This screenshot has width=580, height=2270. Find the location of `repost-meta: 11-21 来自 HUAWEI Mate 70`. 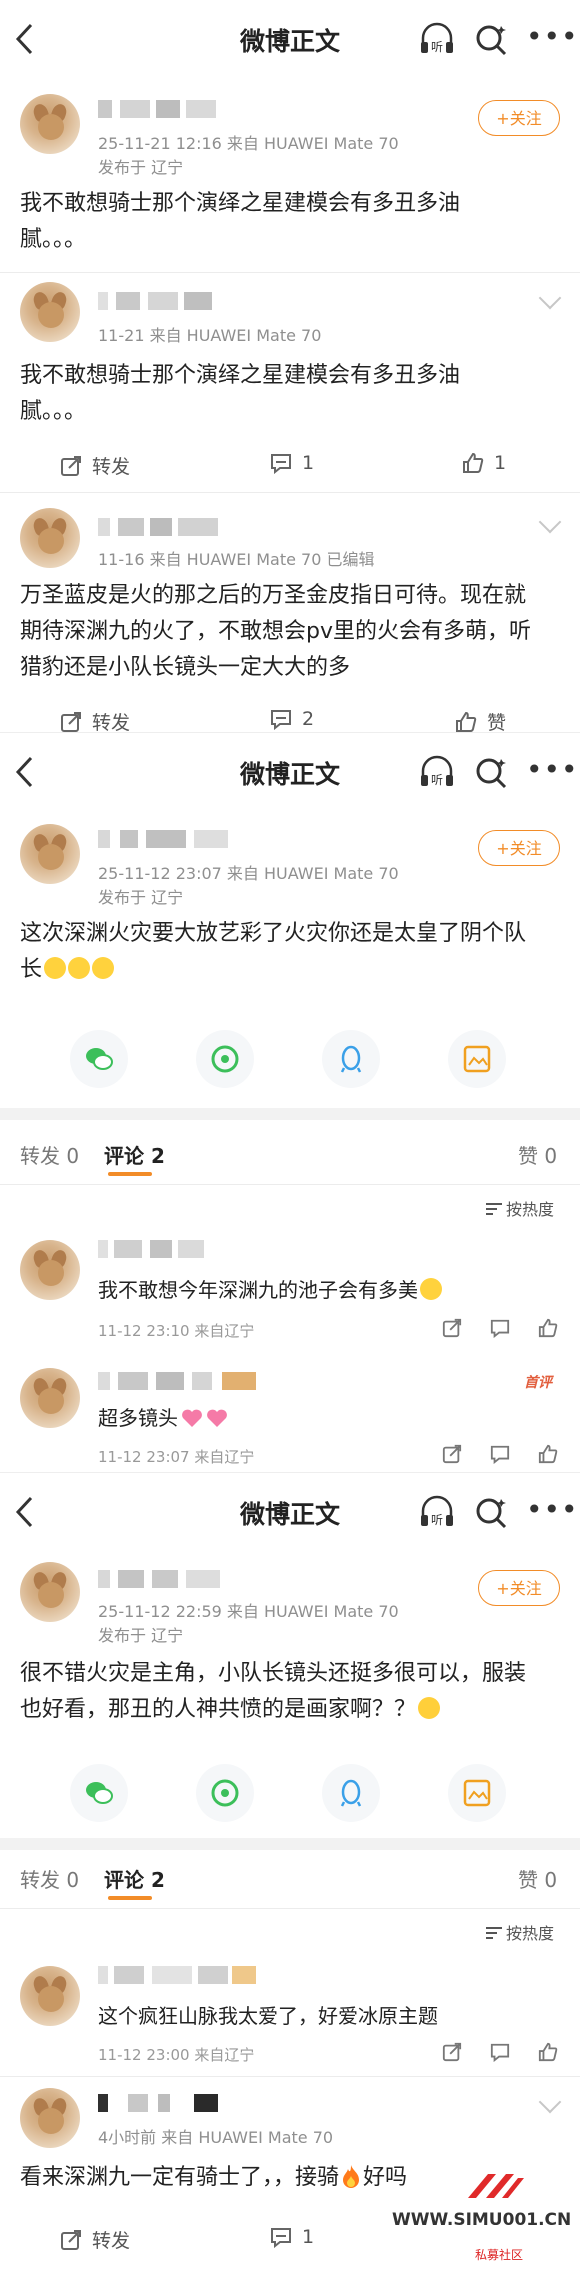

repost-meta: 11-21 来自 HUAWEI Mate 70 is located at coordinates (210, 335).